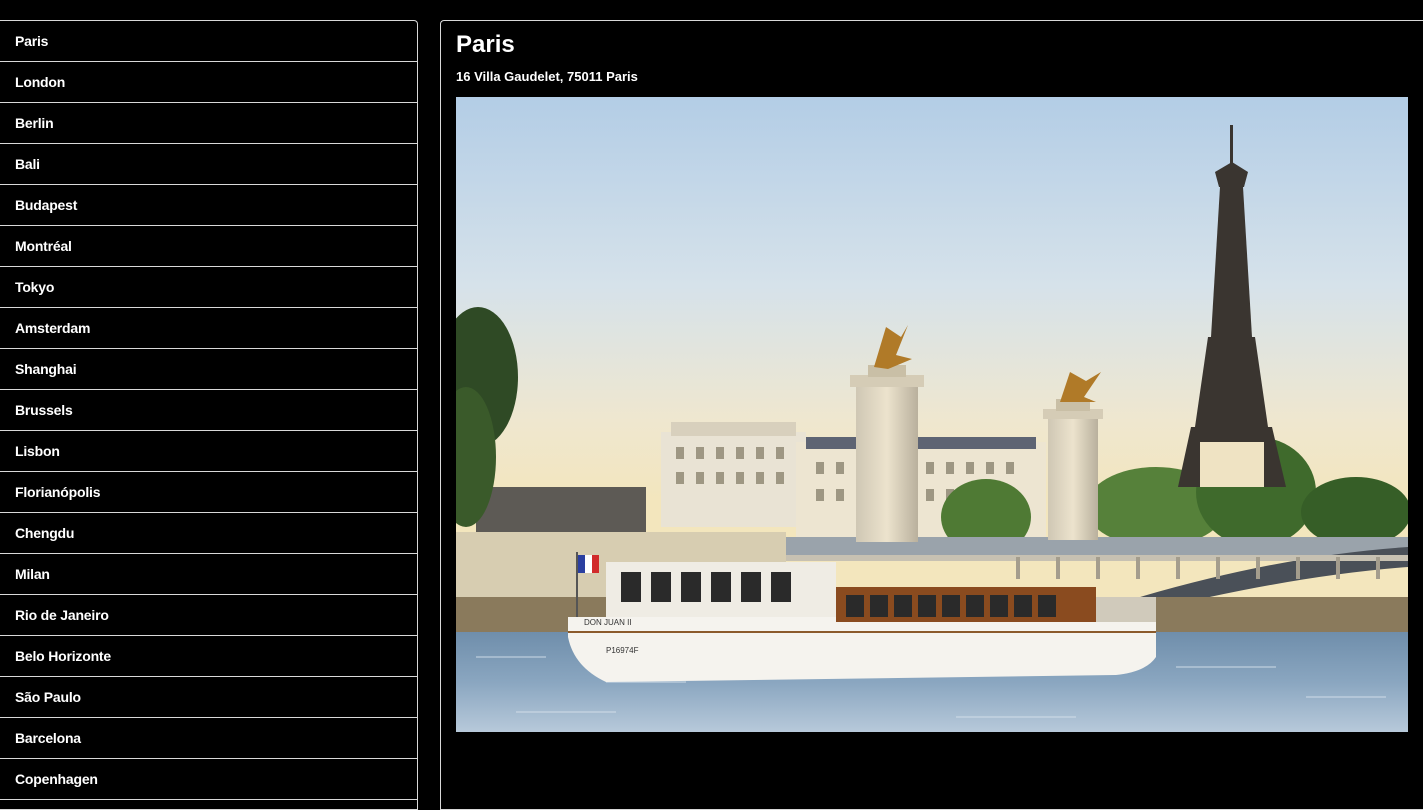 Image resolution: width=1423 pixels, height=810 pixels. Describe the element at coordinates (208, 492) in the screenshot. I see `city-item-florianopolis: Florianópolis` at that location.